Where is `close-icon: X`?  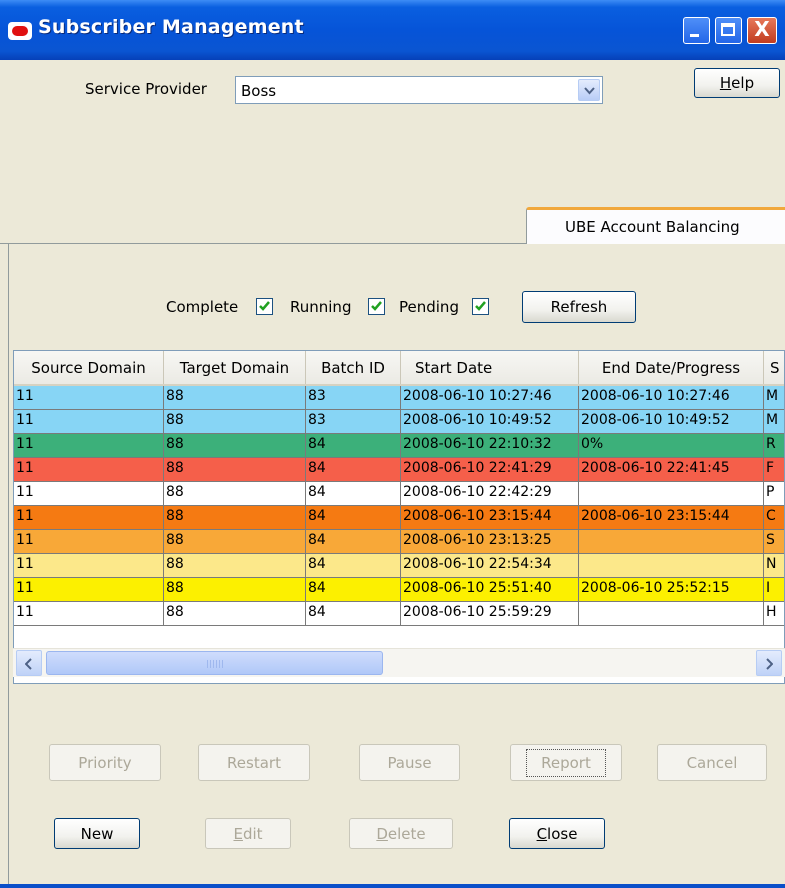
close-icon: X is located at coordinates (762, 29).